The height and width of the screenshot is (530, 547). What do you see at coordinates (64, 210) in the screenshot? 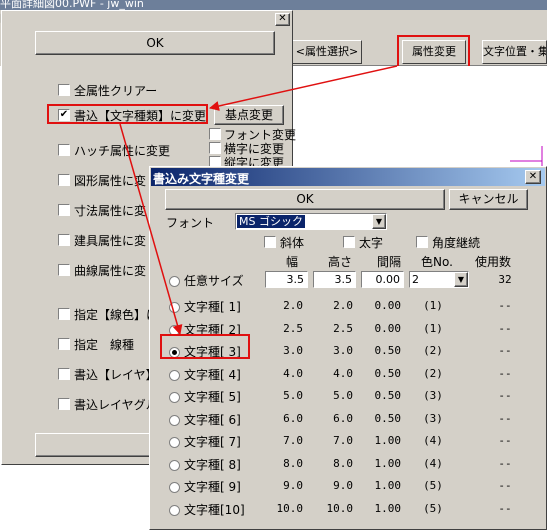
I see `dim-checkbox` at bounding box center [64, 210].